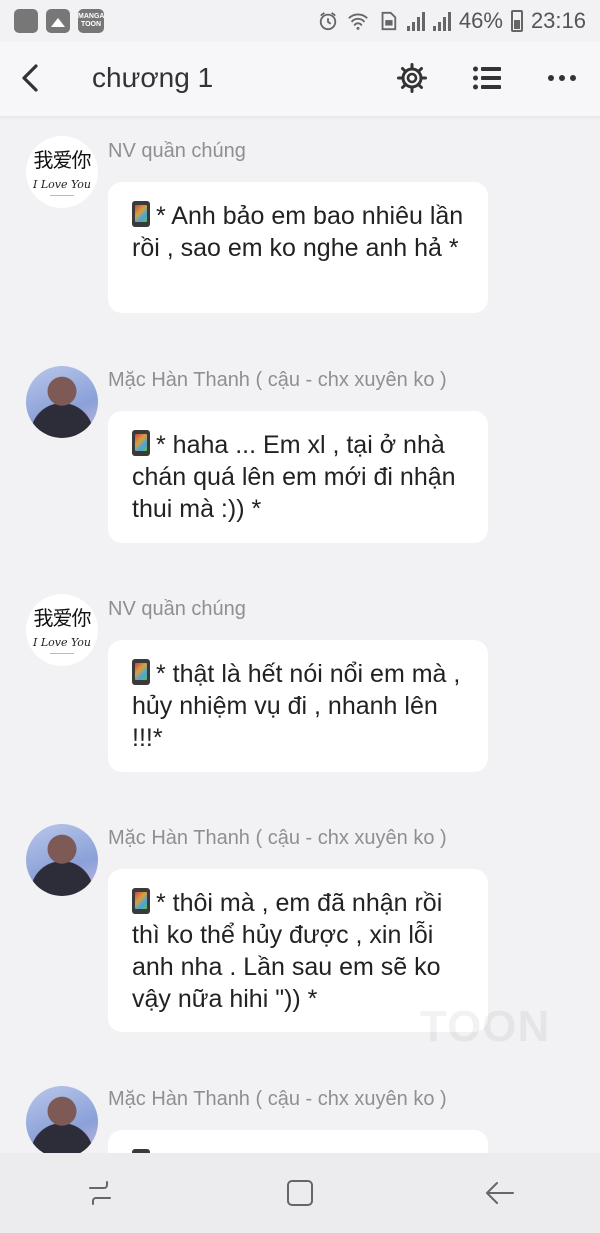 The width and height of the screenshot is (600, 1233). I want to click on recent-apps-icon, so click(100, 1193).